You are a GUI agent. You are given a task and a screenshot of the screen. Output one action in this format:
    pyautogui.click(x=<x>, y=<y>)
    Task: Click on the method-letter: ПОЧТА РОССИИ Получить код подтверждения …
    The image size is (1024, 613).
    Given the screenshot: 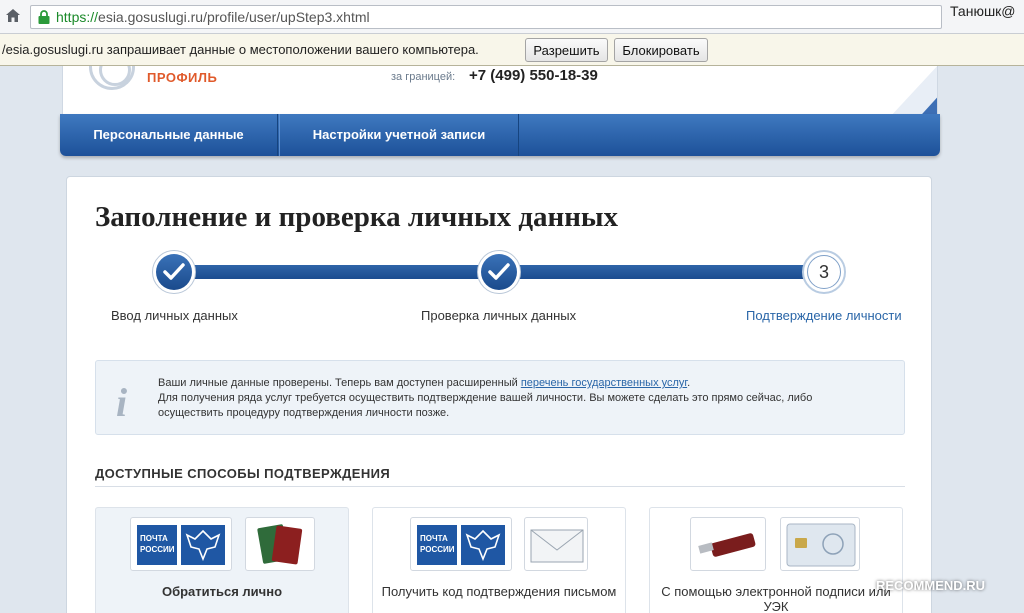 What is the action you would take?
    pyautogui.click(x=499, y=560)
    